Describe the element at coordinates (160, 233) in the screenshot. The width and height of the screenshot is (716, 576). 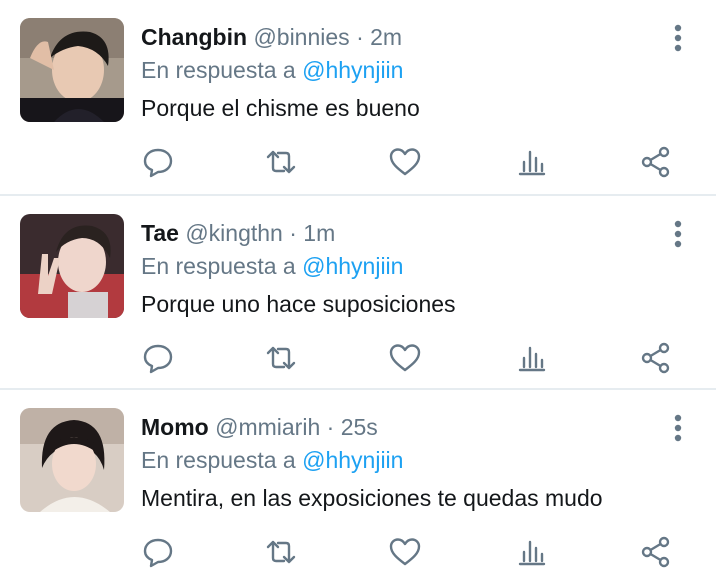
I see `display-name: Tae` at that location.